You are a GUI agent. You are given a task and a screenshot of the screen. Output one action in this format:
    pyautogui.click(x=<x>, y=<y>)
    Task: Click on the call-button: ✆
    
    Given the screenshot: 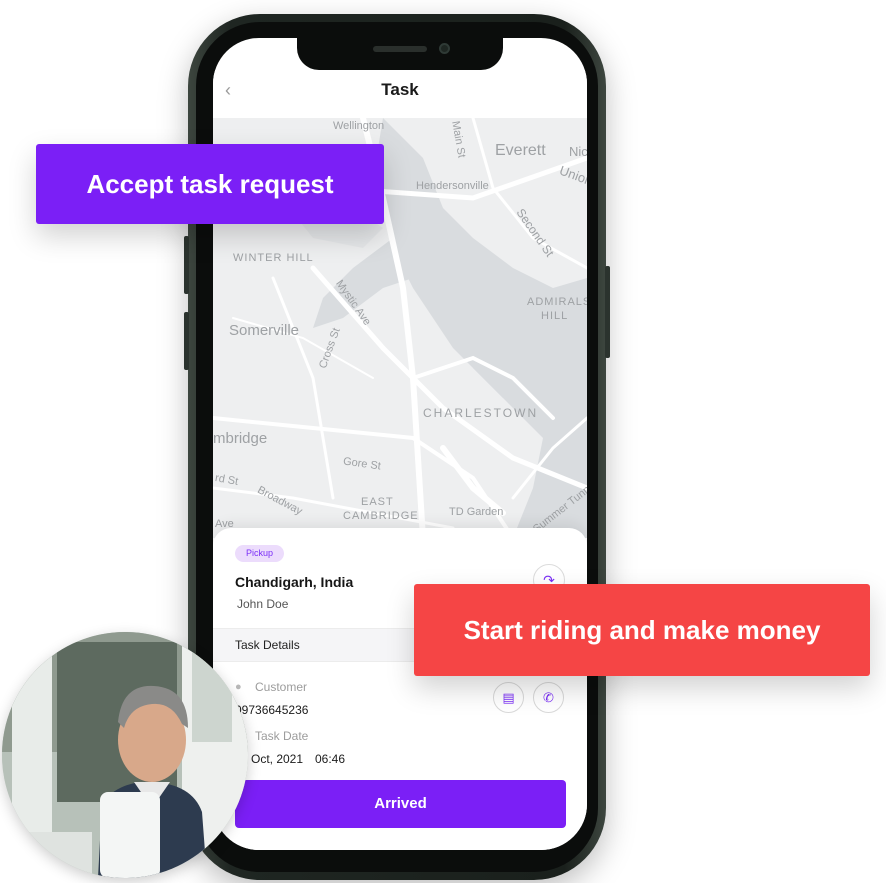 What is the action you would take?
    pyautogui.click(x=548, y=697)
    